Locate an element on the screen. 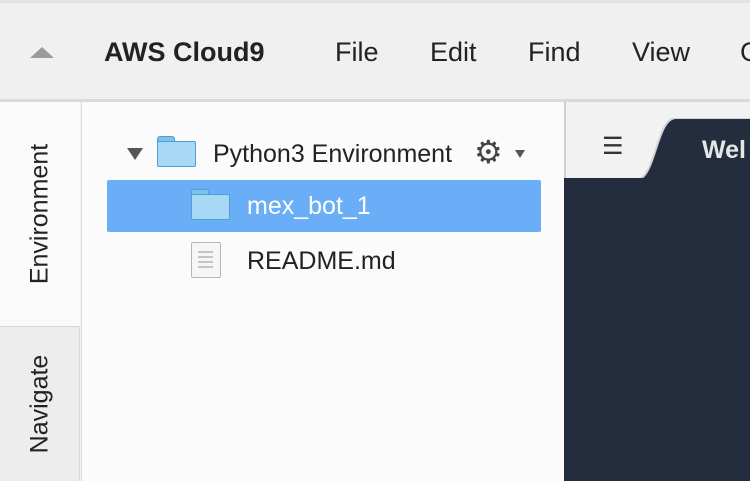  chevron-down-icon is located at coordinates (520, 154).